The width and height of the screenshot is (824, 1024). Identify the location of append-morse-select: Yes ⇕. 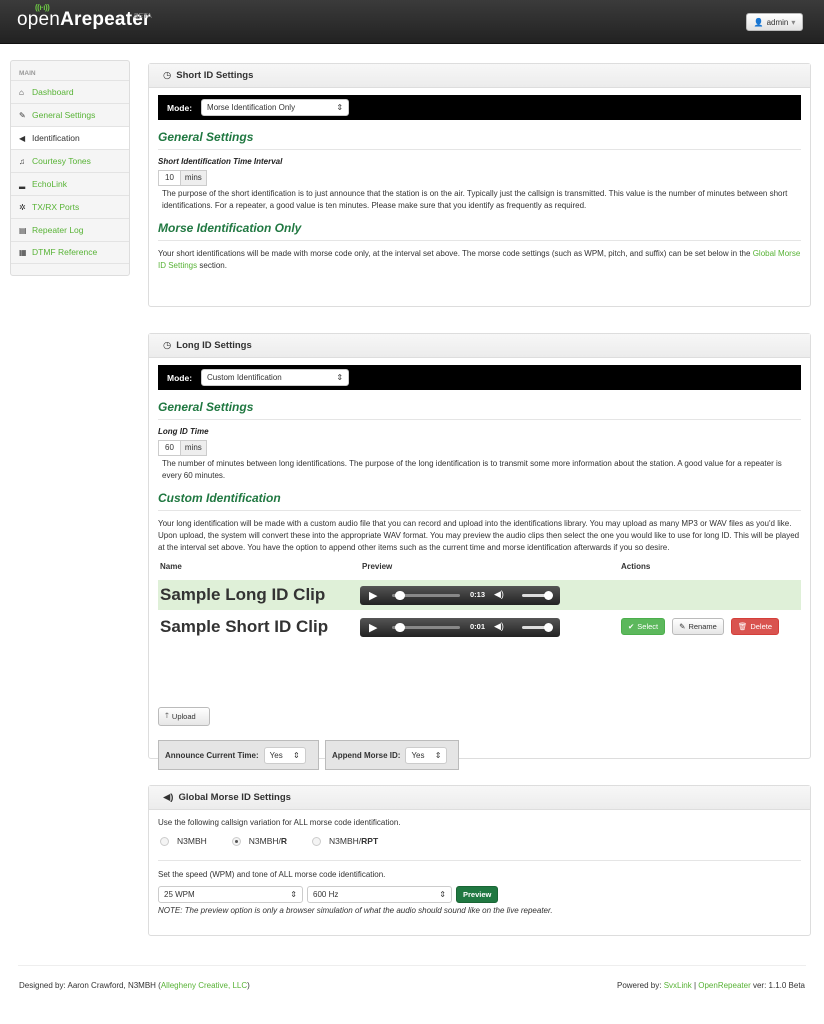
(426, 755).